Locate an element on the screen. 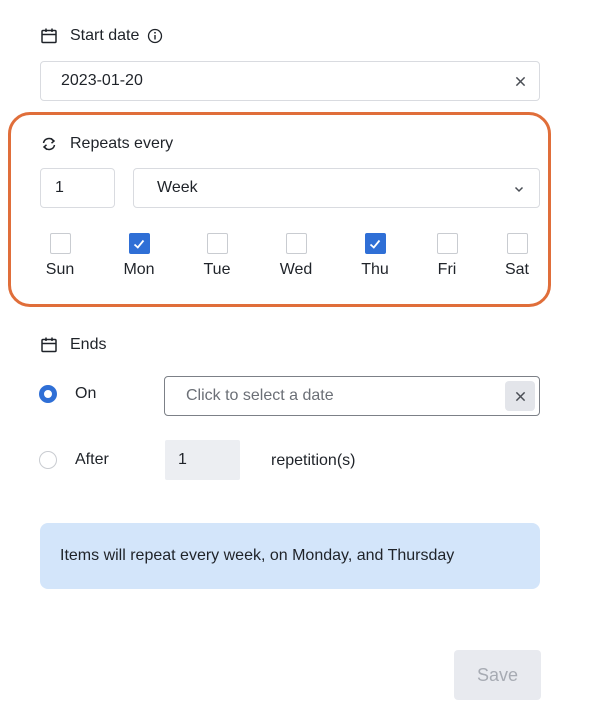  ends-on-option: On is located at coordinates (67, 394).